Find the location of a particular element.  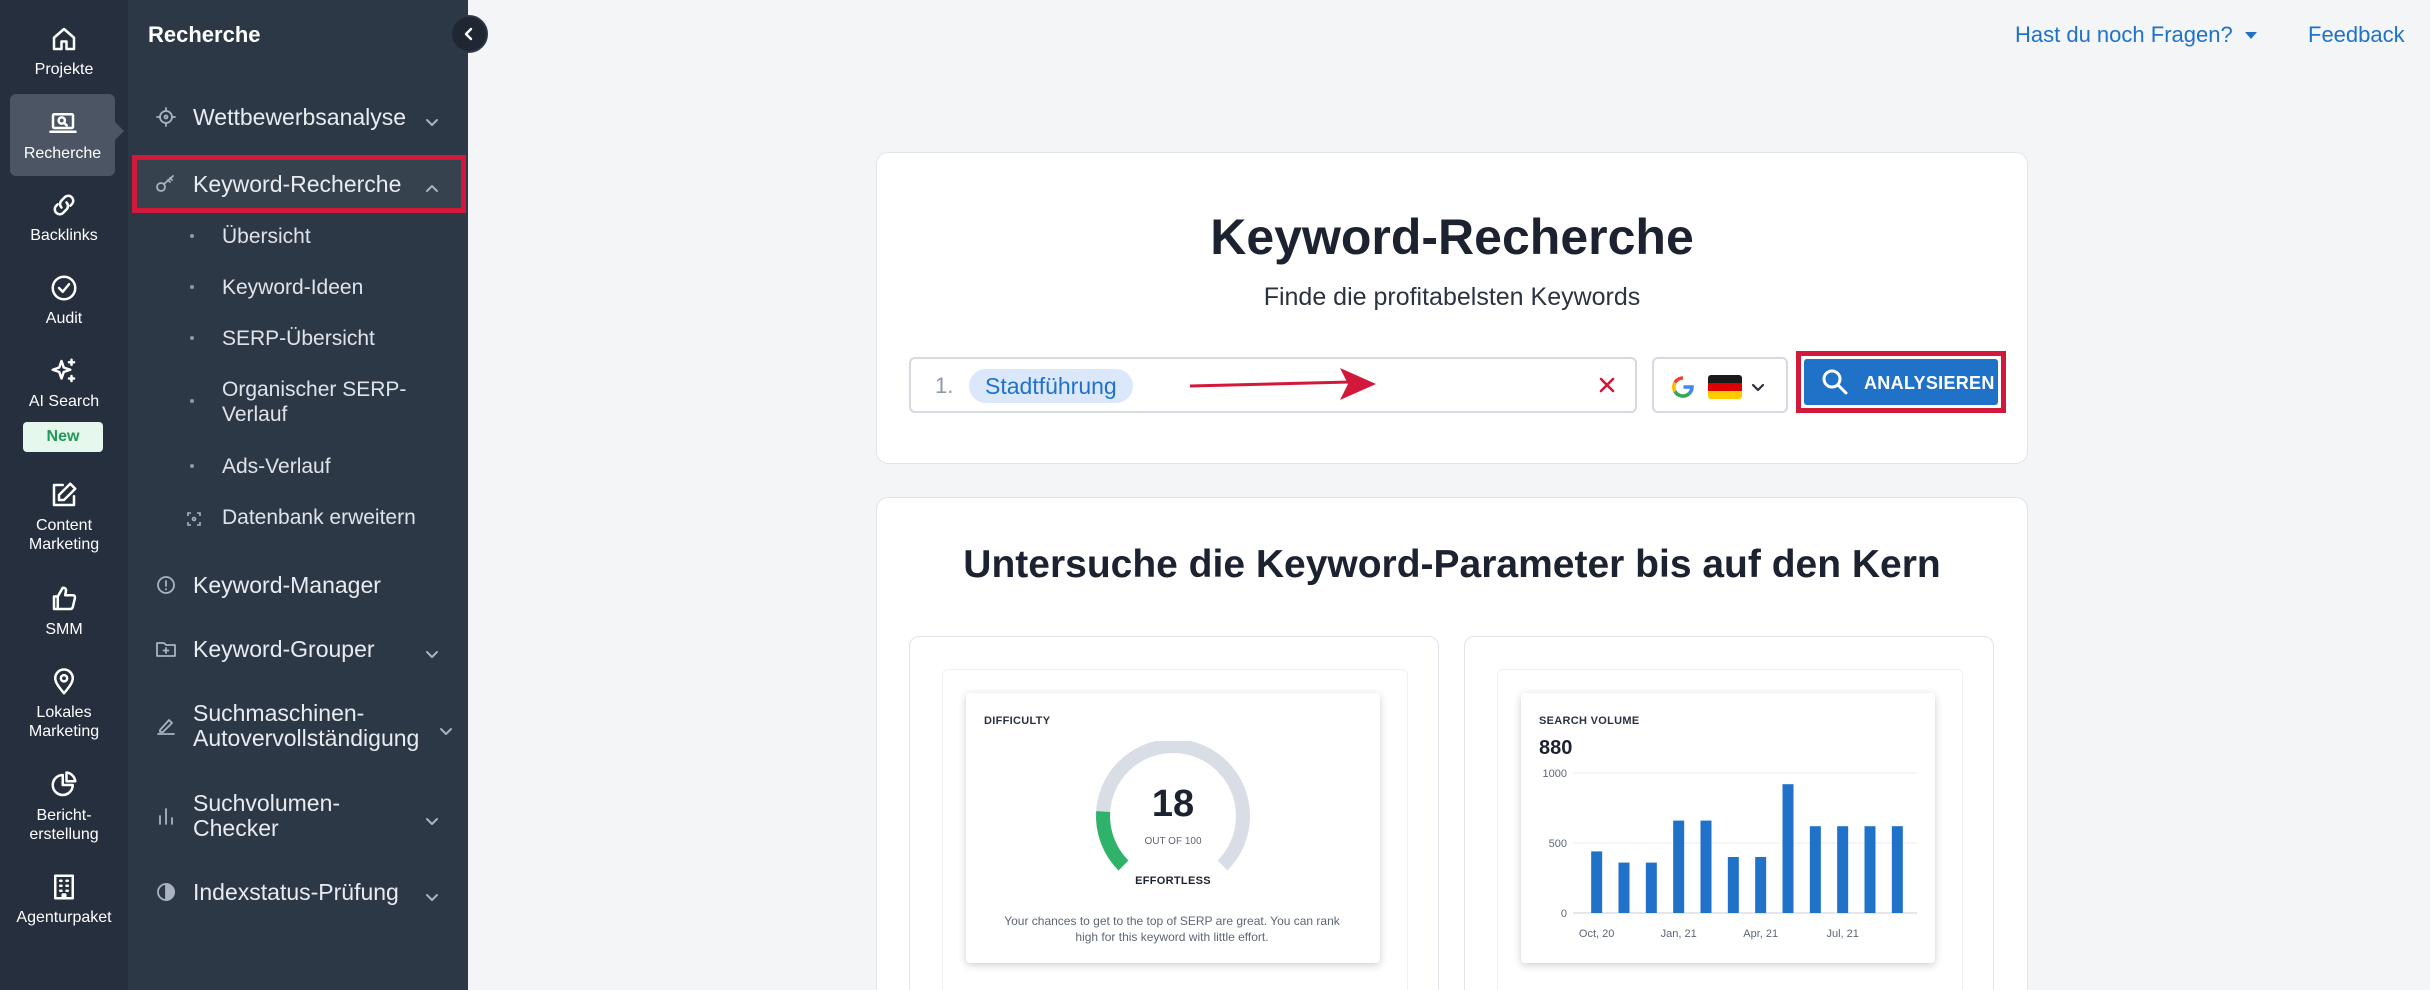

location-pin-icon is located at coordinates (64, 681).